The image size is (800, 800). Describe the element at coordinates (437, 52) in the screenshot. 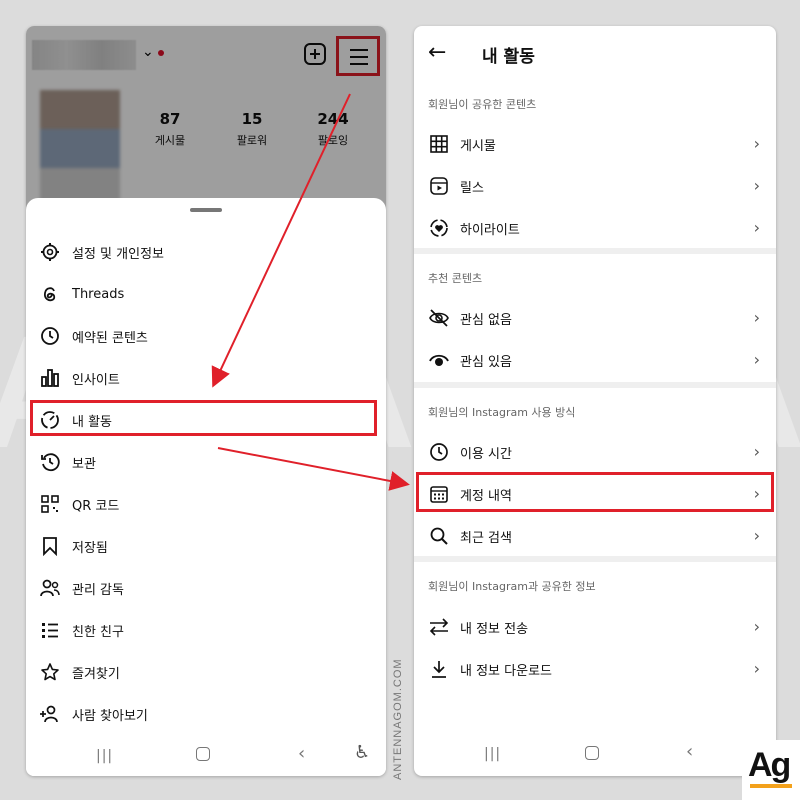

I see `back-arrow-icon: ←` at that location.